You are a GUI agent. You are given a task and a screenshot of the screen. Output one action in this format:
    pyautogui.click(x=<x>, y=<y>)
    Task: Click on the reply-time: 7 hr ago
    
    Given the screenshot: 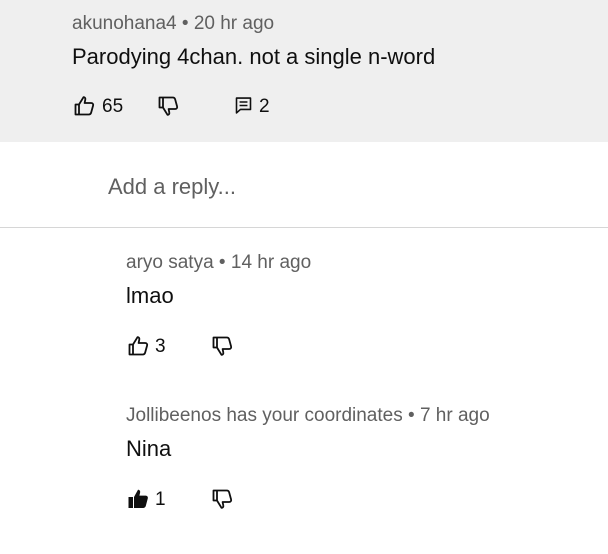 What is the action you would take?
    pyautogui.click(x=455, y=415)
    